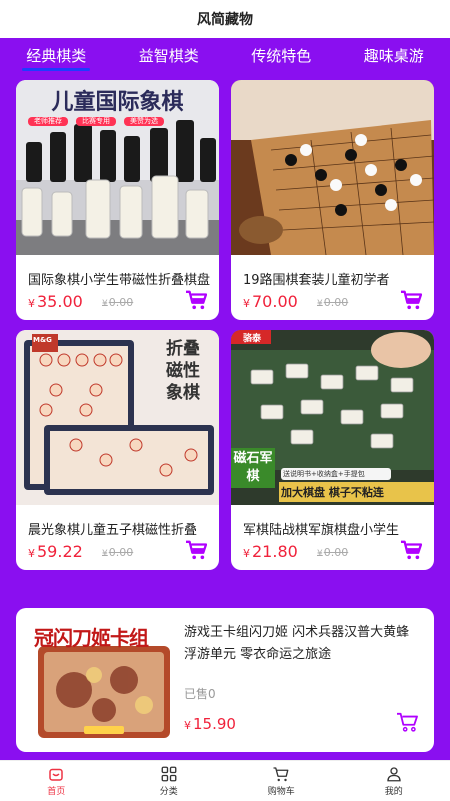 This screenshot has height=801, width=450. I want to click on sold-count: 已售0, so click(200, 694).